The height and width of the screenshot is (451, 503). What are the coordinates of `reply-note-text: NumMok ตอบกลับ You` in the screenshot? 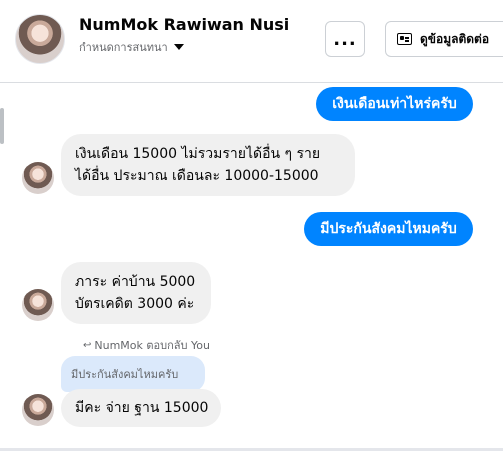 It's located at (152, 345).